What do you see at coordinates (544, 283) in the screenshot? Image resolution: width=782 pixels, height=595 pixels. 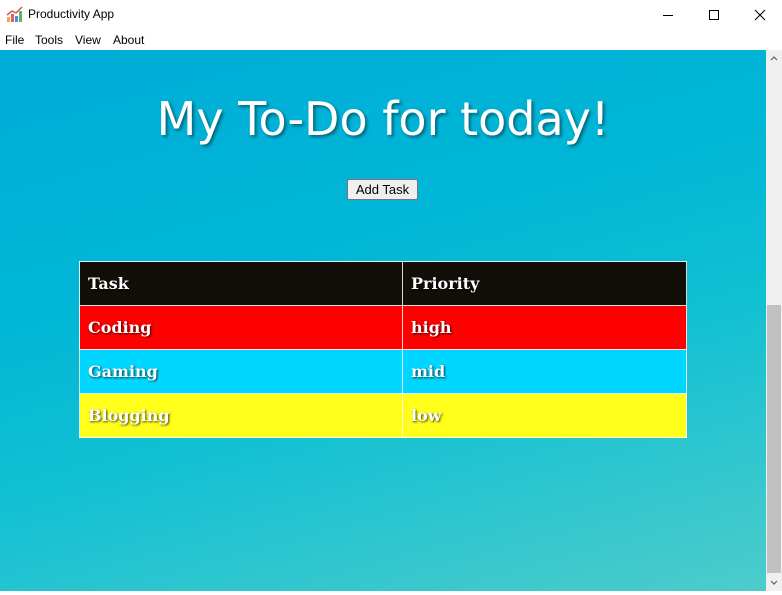 I see `header-priority: Priority` at bounding box center [544, 283].